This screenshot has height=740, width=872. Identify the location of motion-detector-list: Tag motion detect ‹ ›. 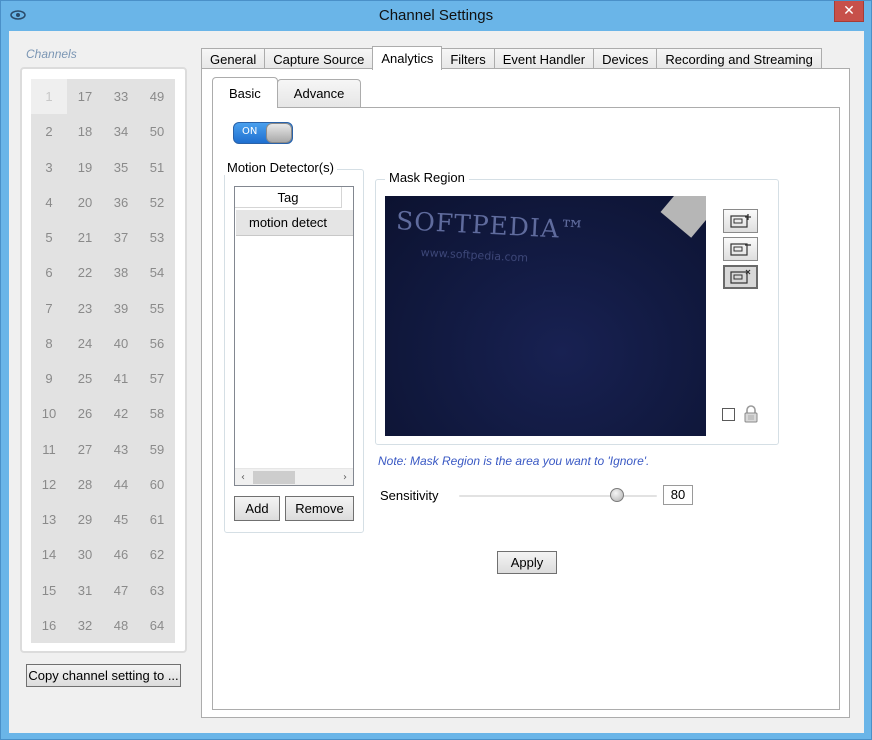
(294, 336).